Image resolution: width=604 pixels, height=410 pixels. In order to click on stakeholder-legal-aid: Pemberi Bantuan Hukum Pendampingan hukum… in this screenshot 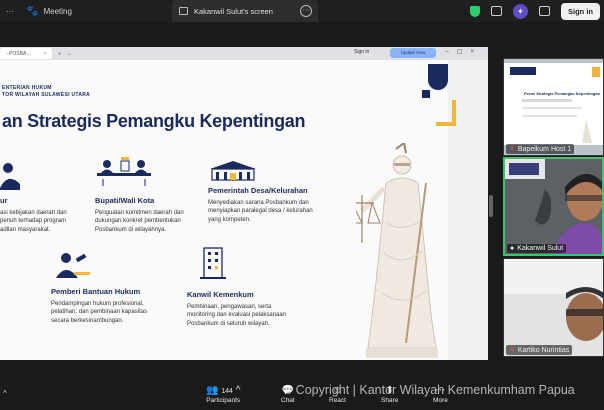, I will do `click(106, 306)`.